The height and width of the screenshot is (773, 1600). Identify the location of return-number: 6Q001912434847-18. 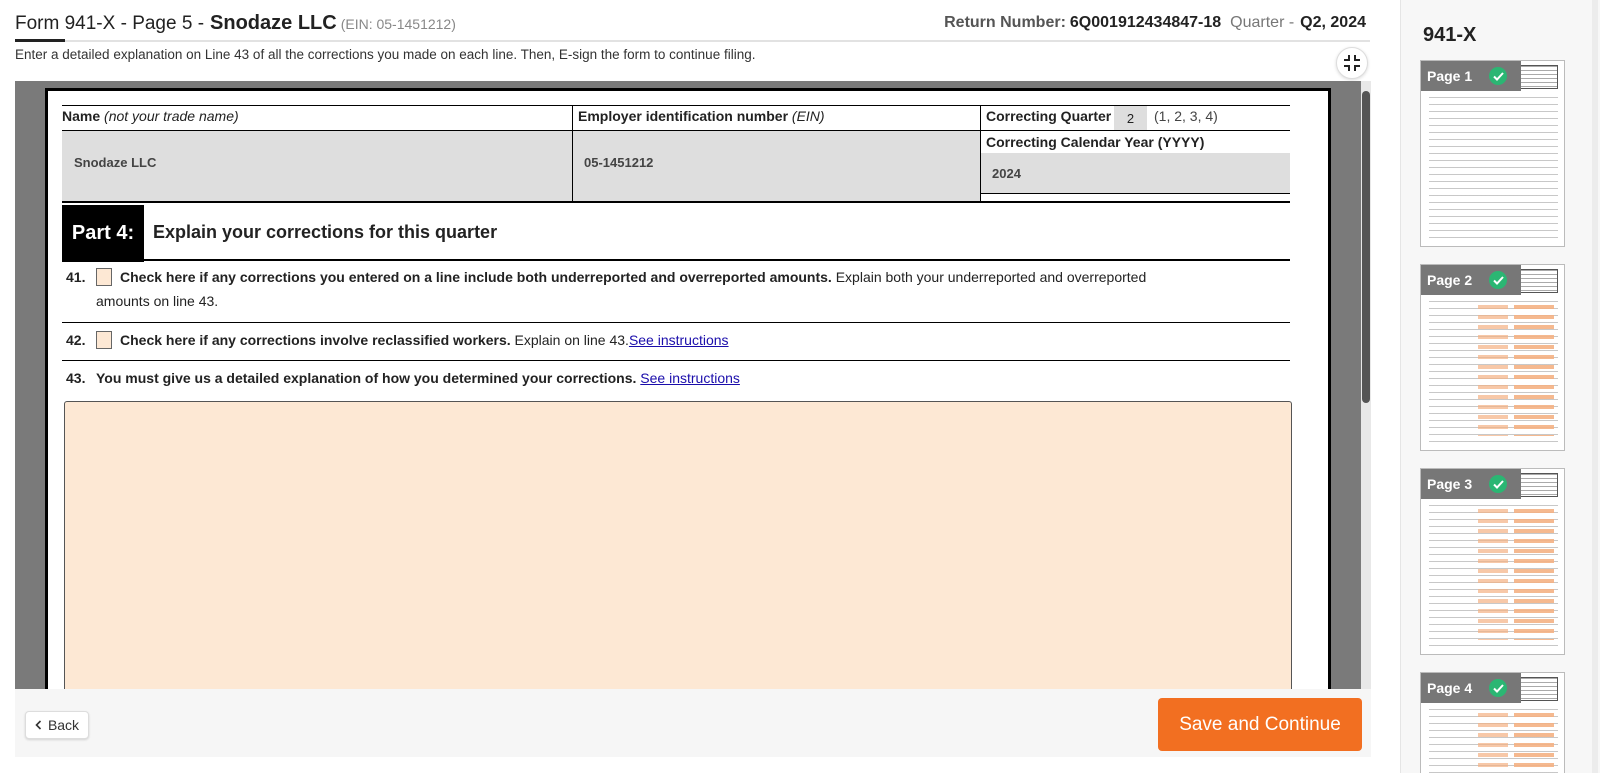
(1145, 22).